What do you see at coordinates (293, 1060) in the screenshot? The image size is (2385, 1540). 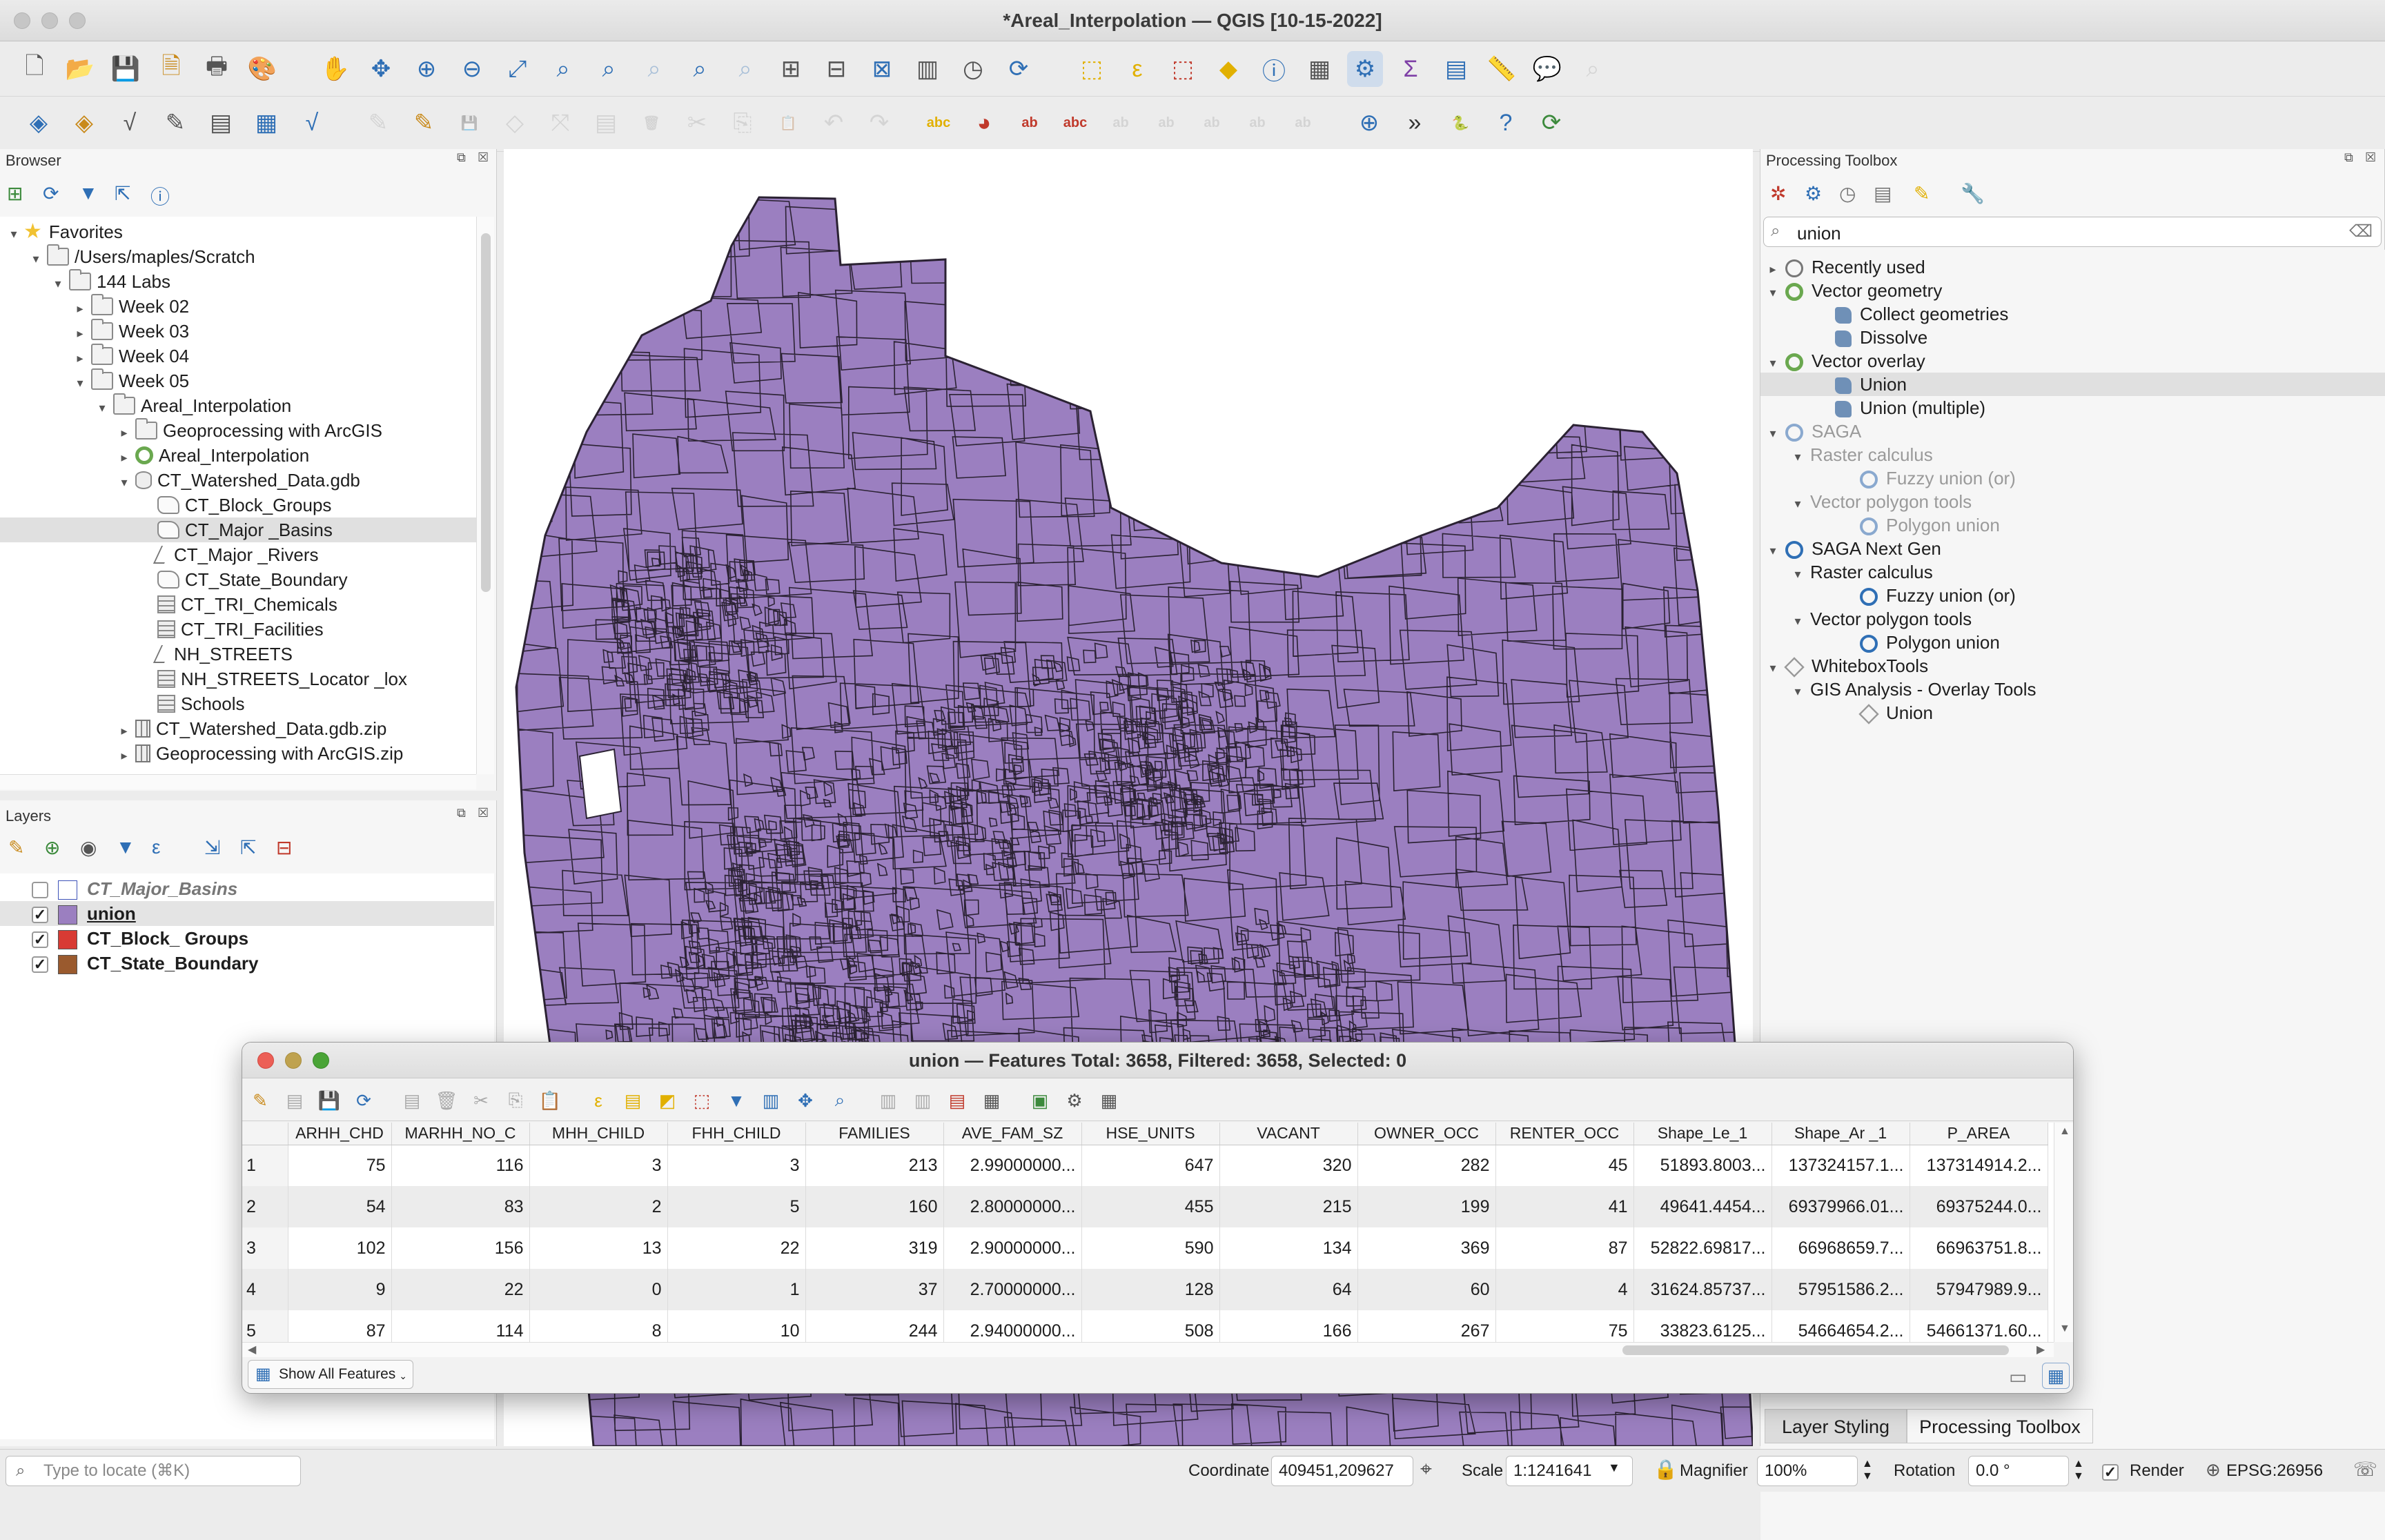 I see `minimize-window-button` at bounding box center [293, 1060].